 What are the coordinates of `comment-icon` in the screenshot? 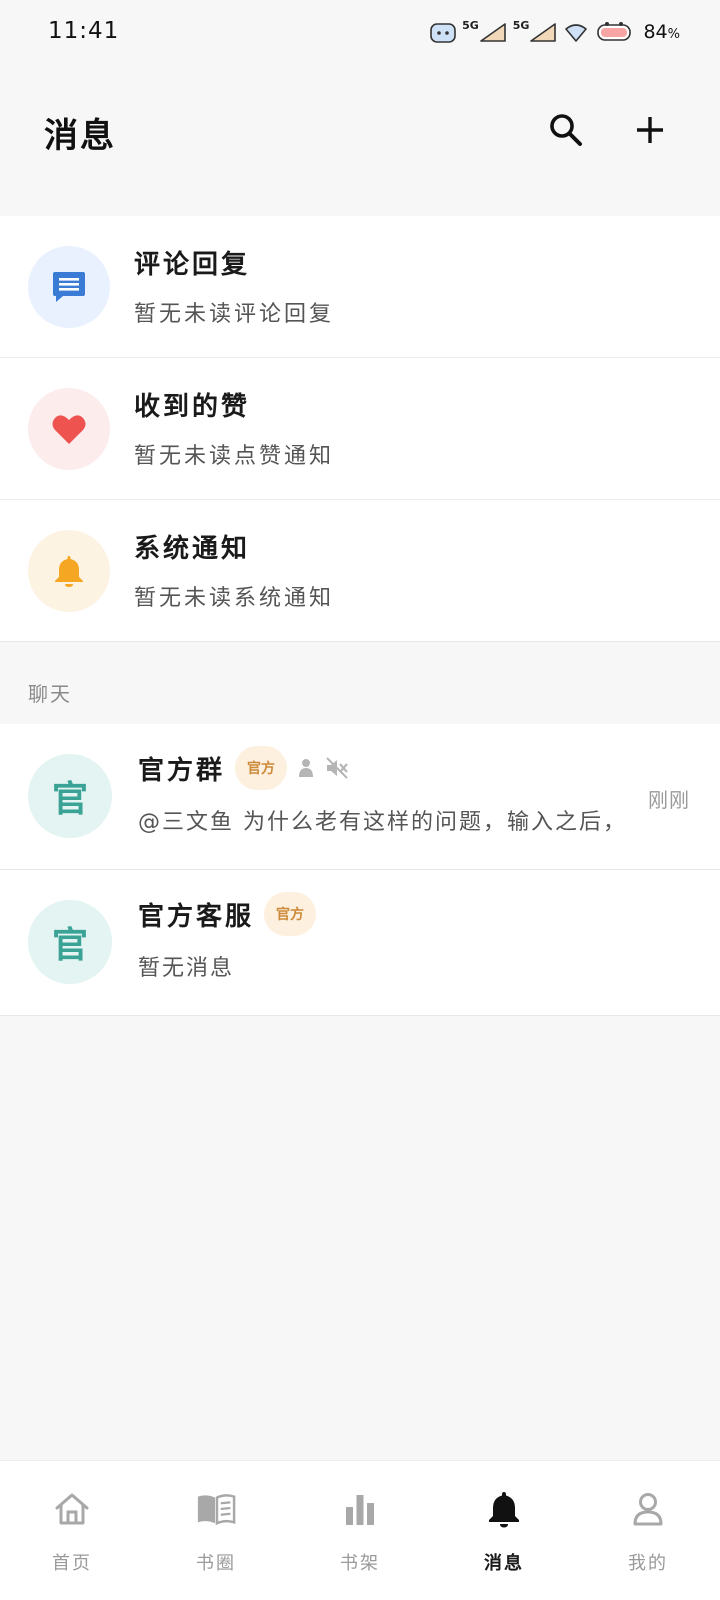 It's located at (69, 287).